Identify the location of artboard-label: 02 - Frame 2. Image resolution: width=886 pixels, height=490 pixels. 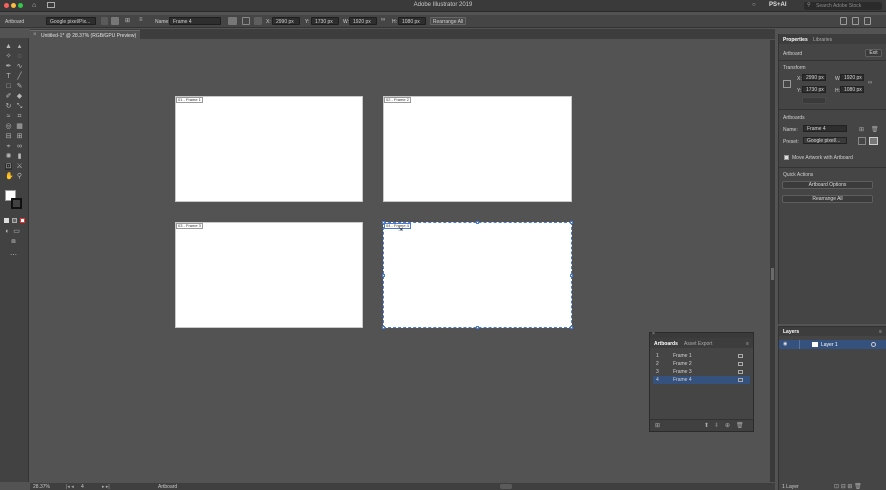
(397, 100).